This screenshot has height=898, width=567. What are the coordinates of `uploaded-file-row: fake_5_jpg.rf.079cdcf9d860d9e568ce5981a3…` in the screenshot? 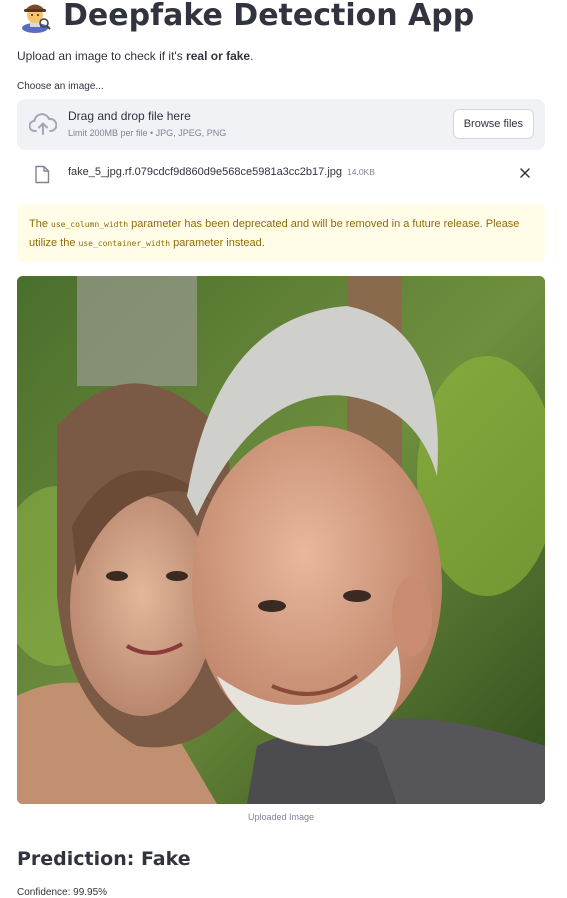 It's located at (281, 174).